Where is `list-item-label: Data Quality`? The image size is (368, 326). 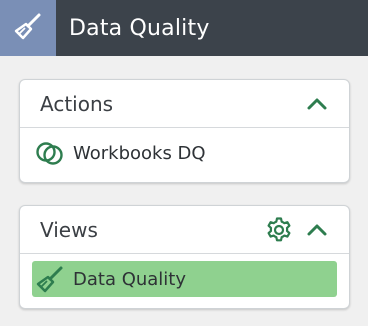 list-item-label: Data Quality is located at coordinates (130, 279).